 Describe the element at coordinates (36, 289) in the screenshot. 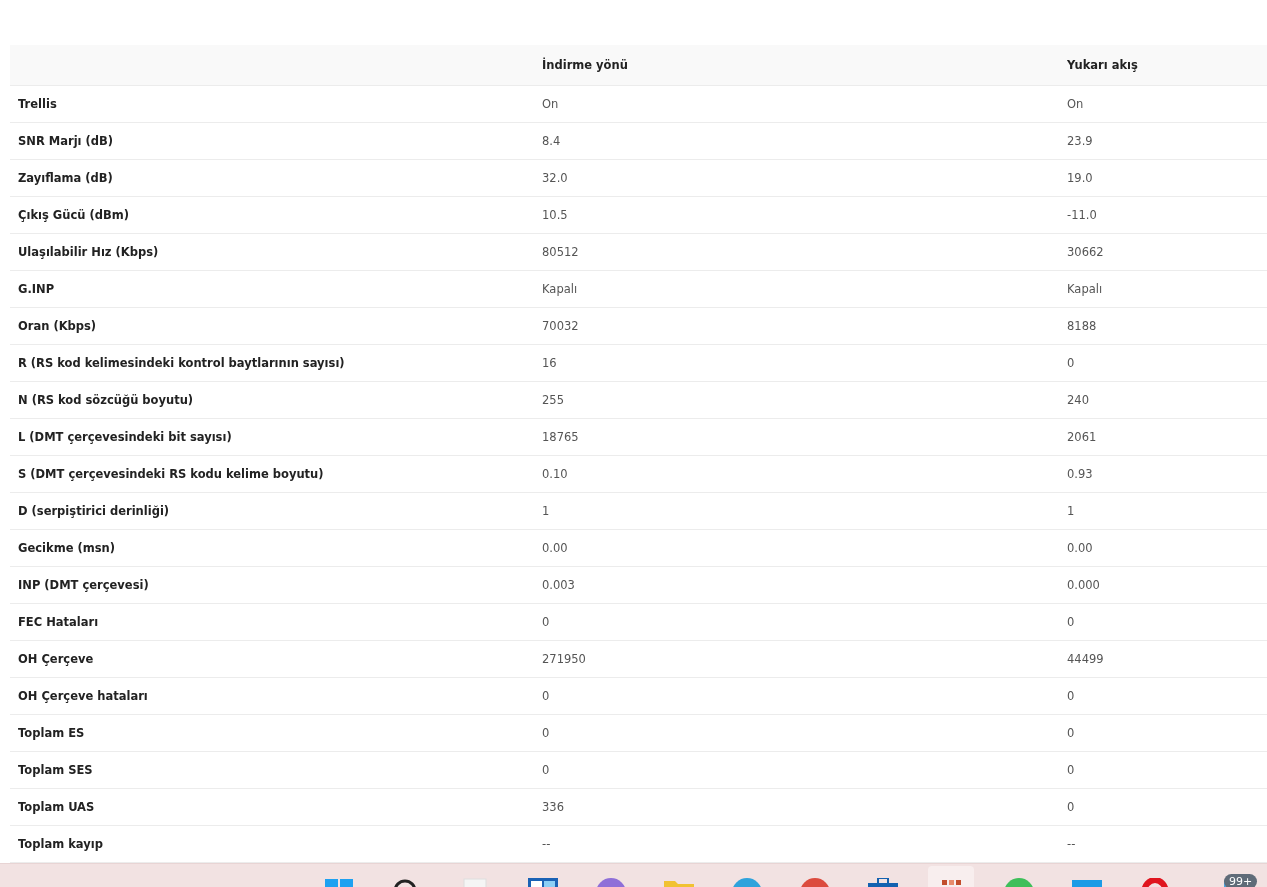

I see `row-label: G.INP` at that location.